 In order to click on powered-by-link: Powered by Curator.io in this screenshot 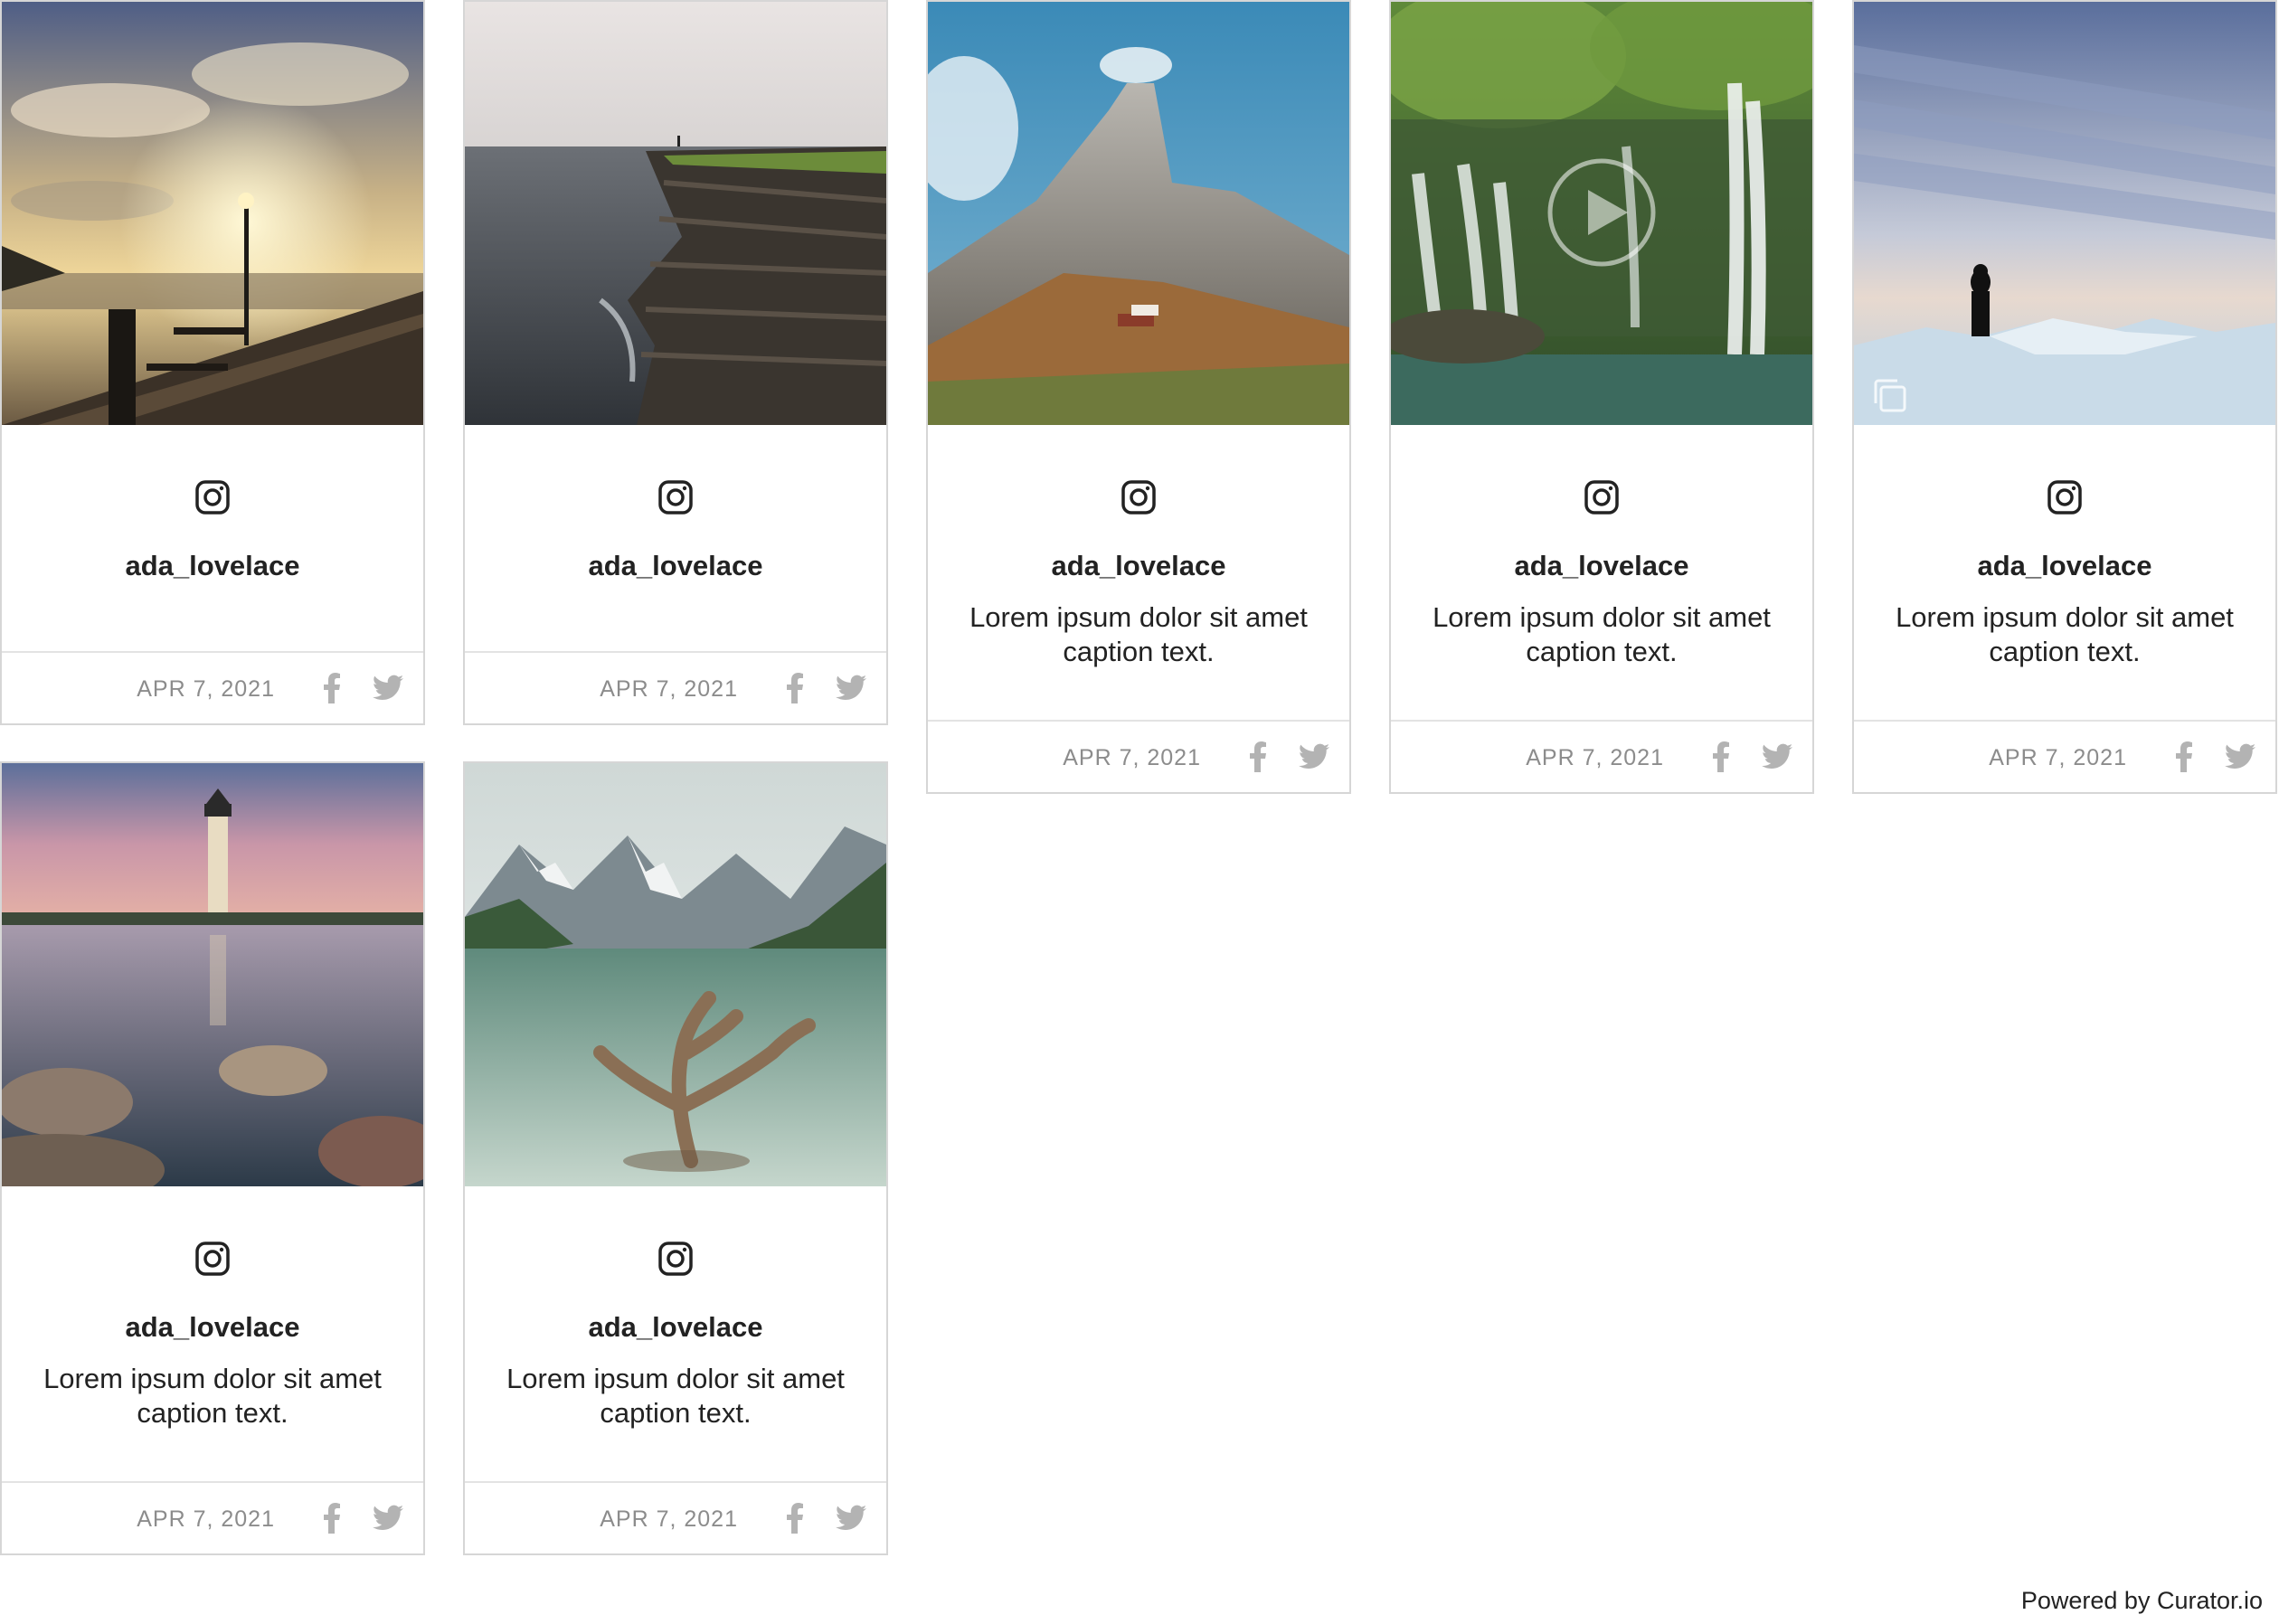, I will do `click(2142, 1601)`.